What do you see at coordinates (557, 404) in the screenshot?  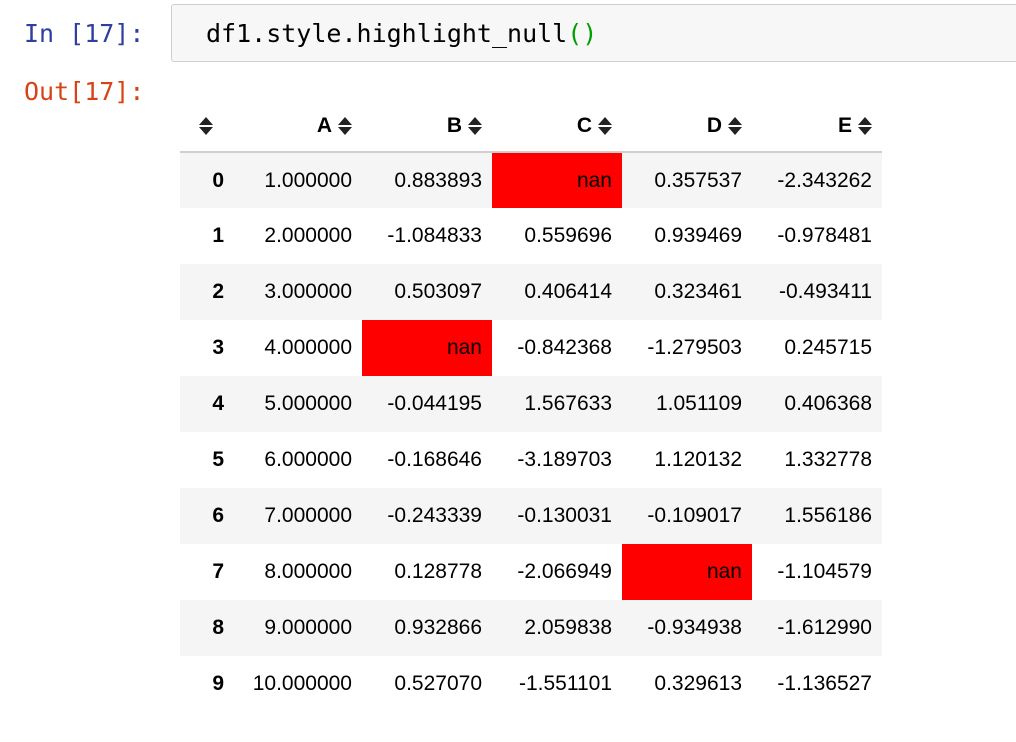 I see `table-cell: 1.567633` at bounding box center [557, 404].